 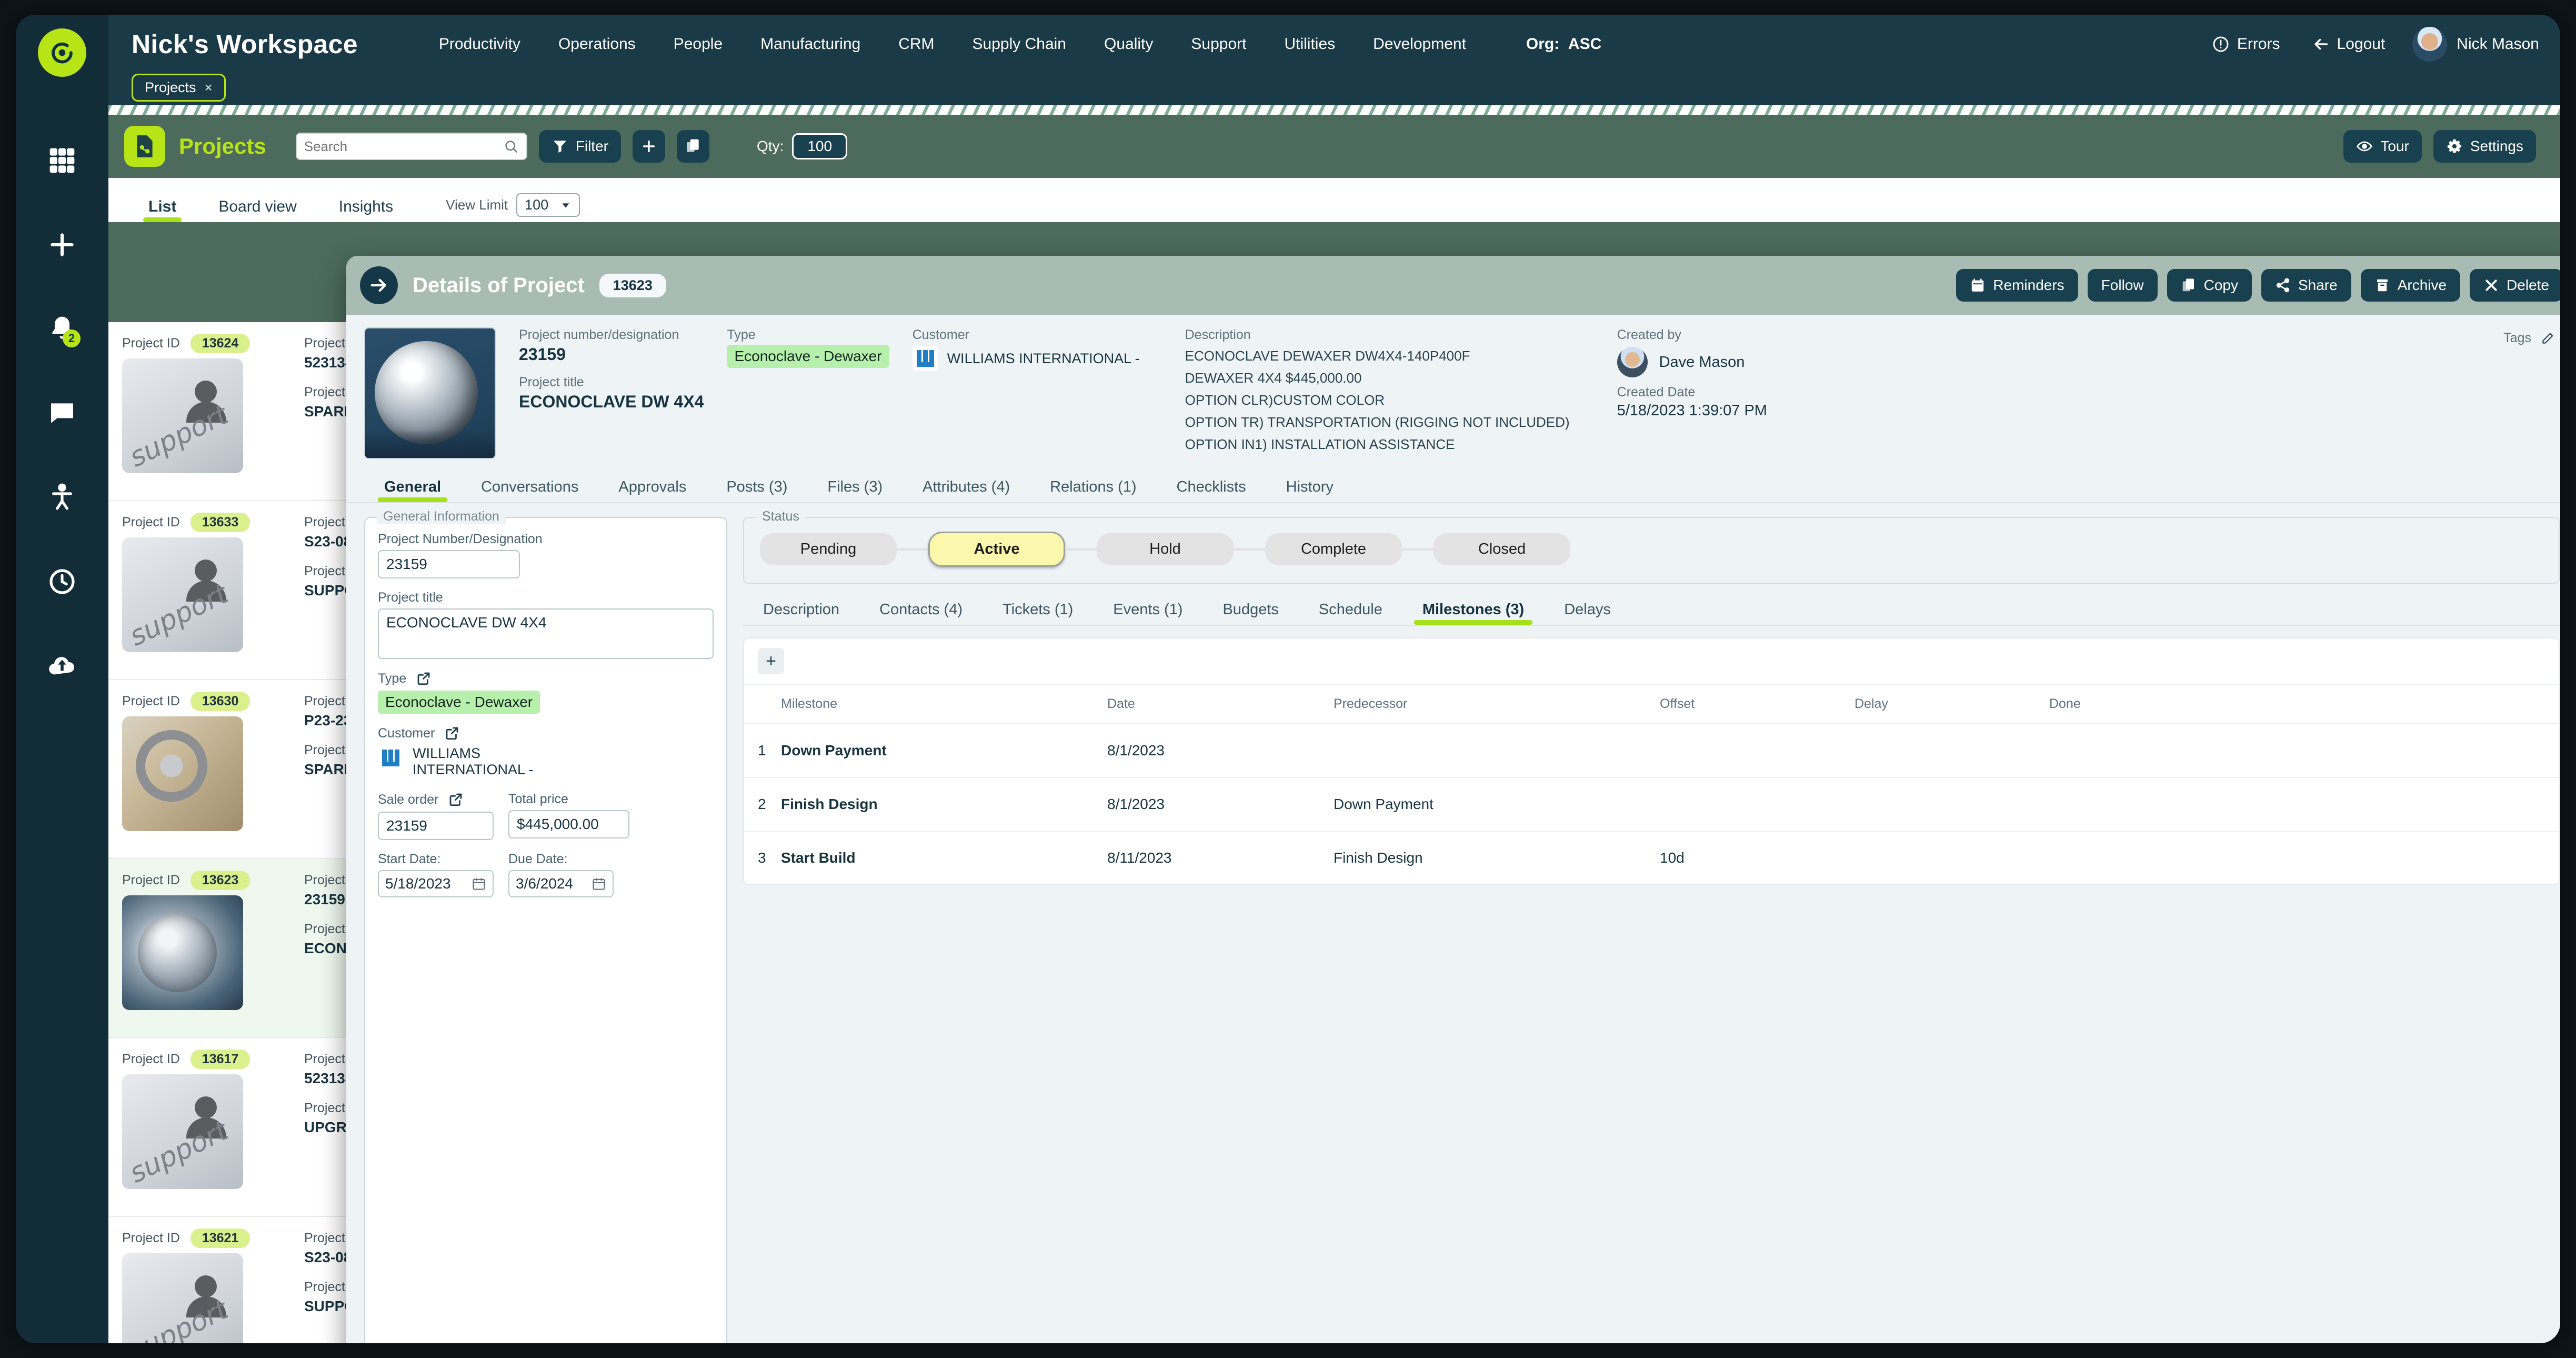 What do you see at coordinates (151, 880) in the screenshot?
I see `project-id-label: Project ID` at bounding box center [151, 880].